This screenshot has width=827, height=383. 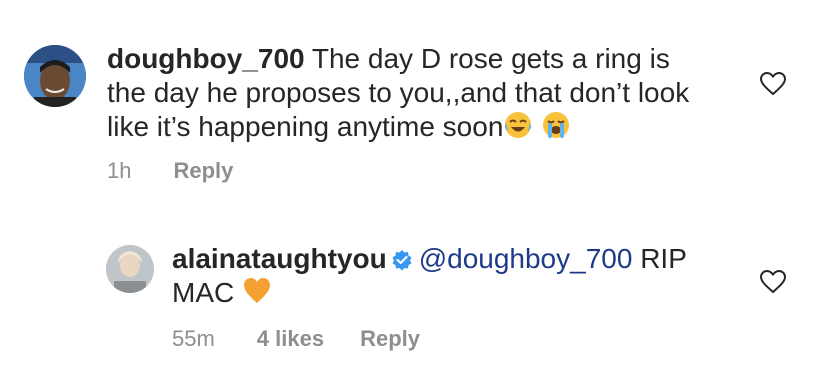 I want to click on comment-body: alainataughtyou @doughboy_700 RIP MAC, so click(x=452, y=276).